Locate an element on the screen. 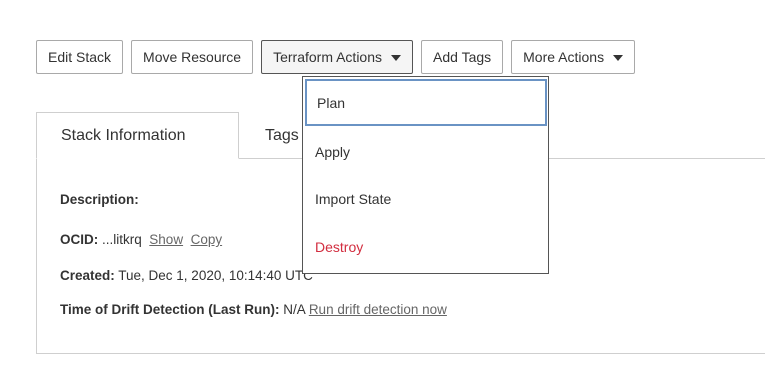 The image size is (765, 372). add-tags-label: Add Tags is located at coordinates (462, 57).